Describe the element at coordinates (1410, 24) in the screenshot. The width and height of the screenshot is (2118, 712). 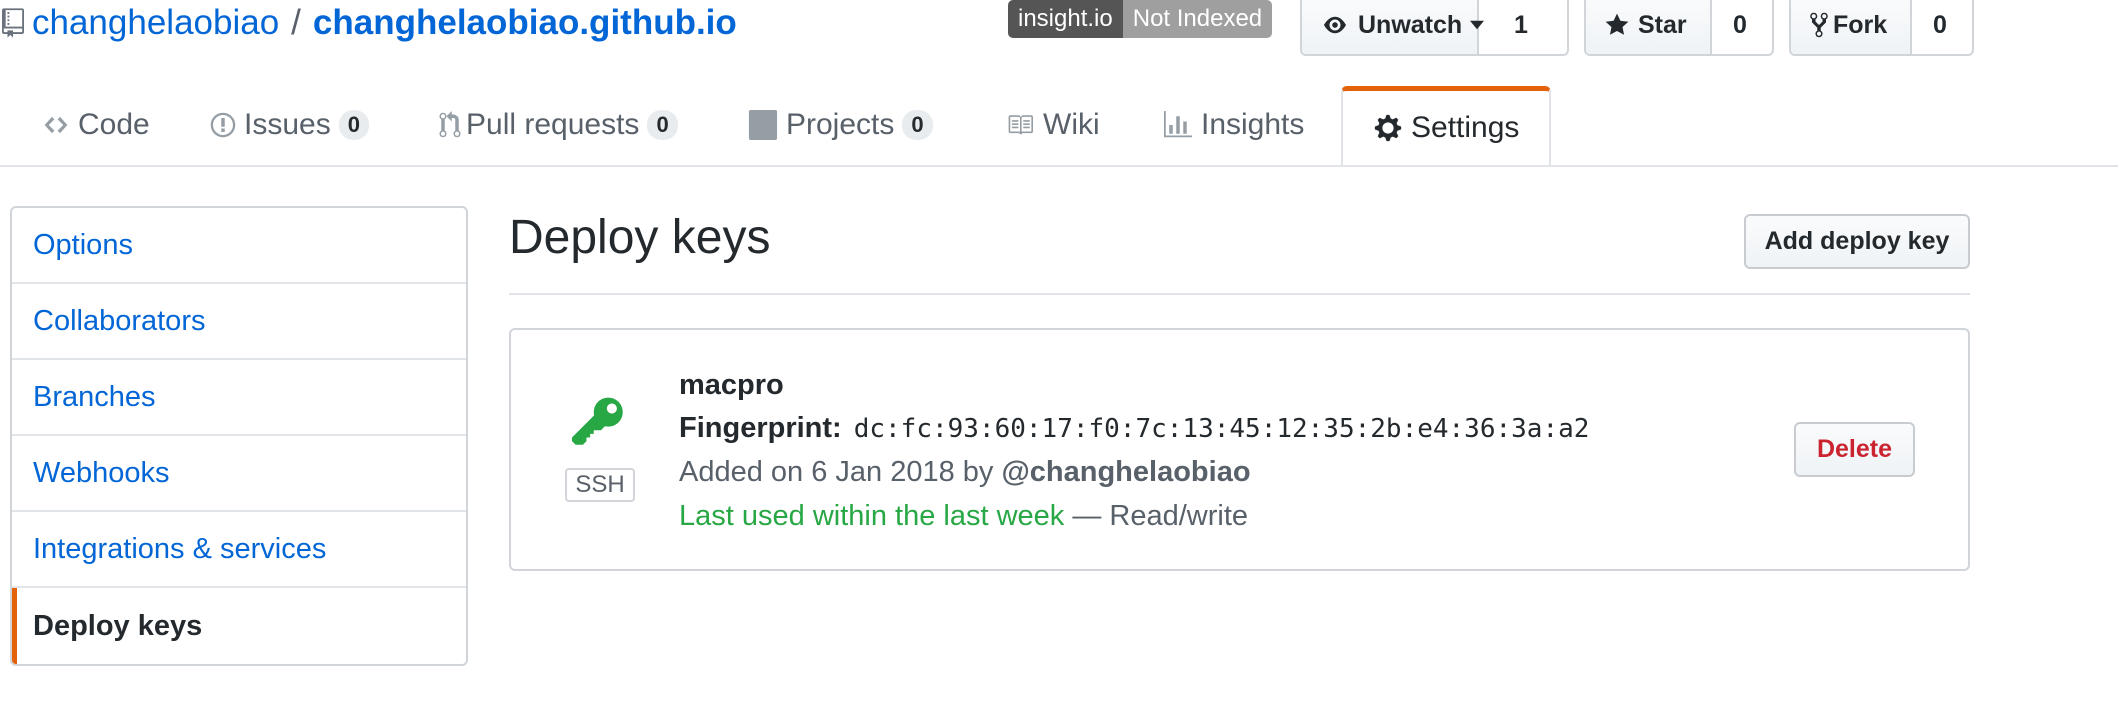
I see `unwatch-label: Unwatch` at that location.